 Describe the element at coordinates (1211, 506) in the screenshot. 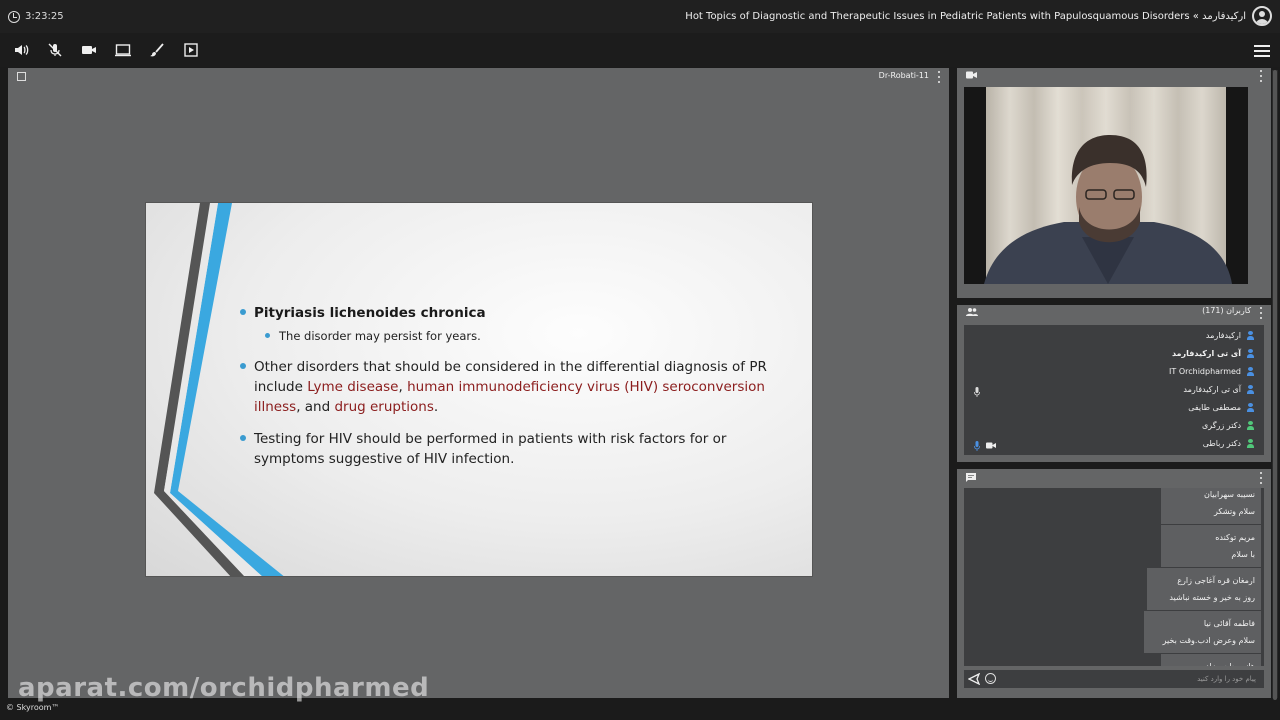

I see `chat-message: نسیبه سهرابیان سلام وتشکر` at that location.